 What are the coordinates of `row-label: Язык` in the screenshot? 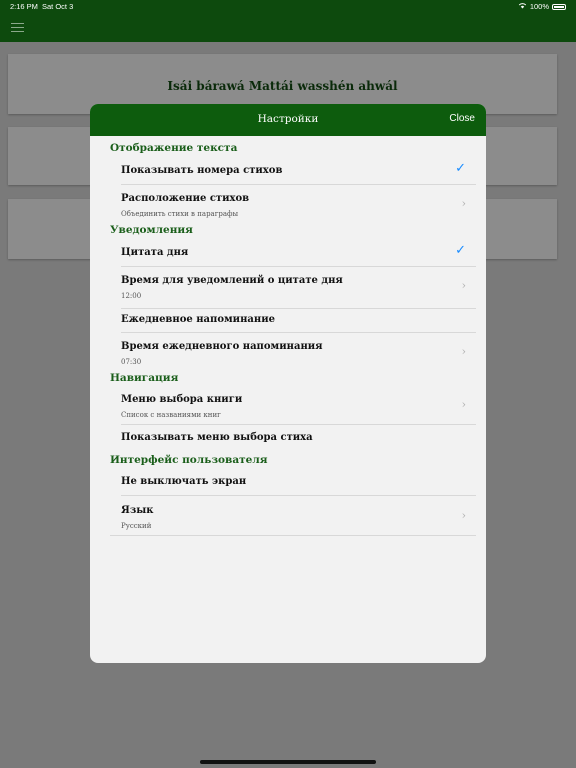 It's located at (137, 510).